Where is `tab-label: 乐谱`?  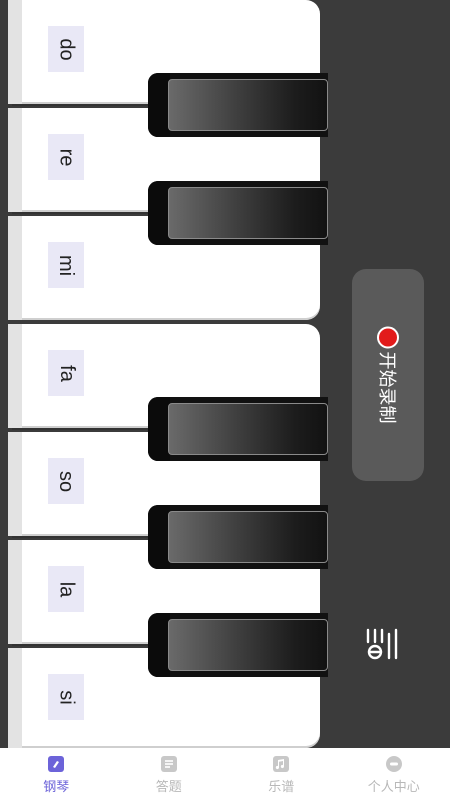 tab-label: 乐谱 is located at coordinates (281, 787).